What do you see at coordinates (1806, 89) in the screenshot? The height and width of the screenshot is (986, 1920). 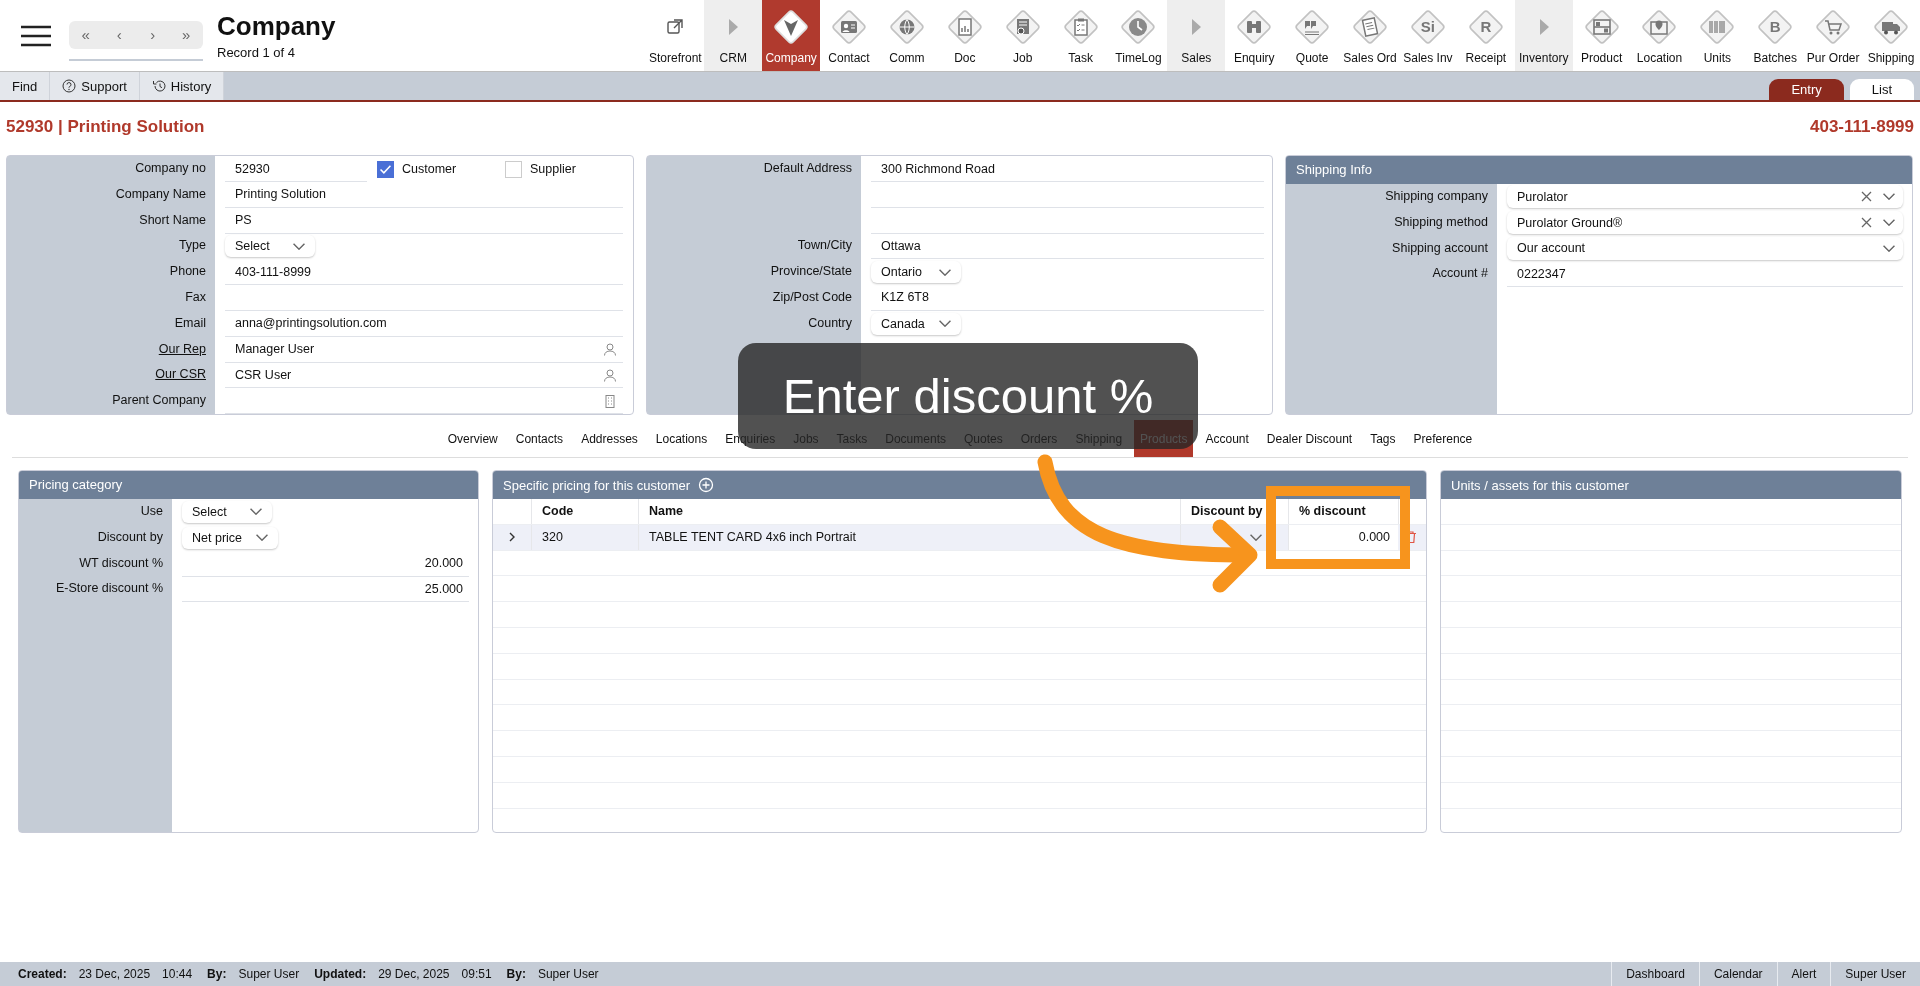 I see `view-tab: Entry` at bounding box center [1806, 89].